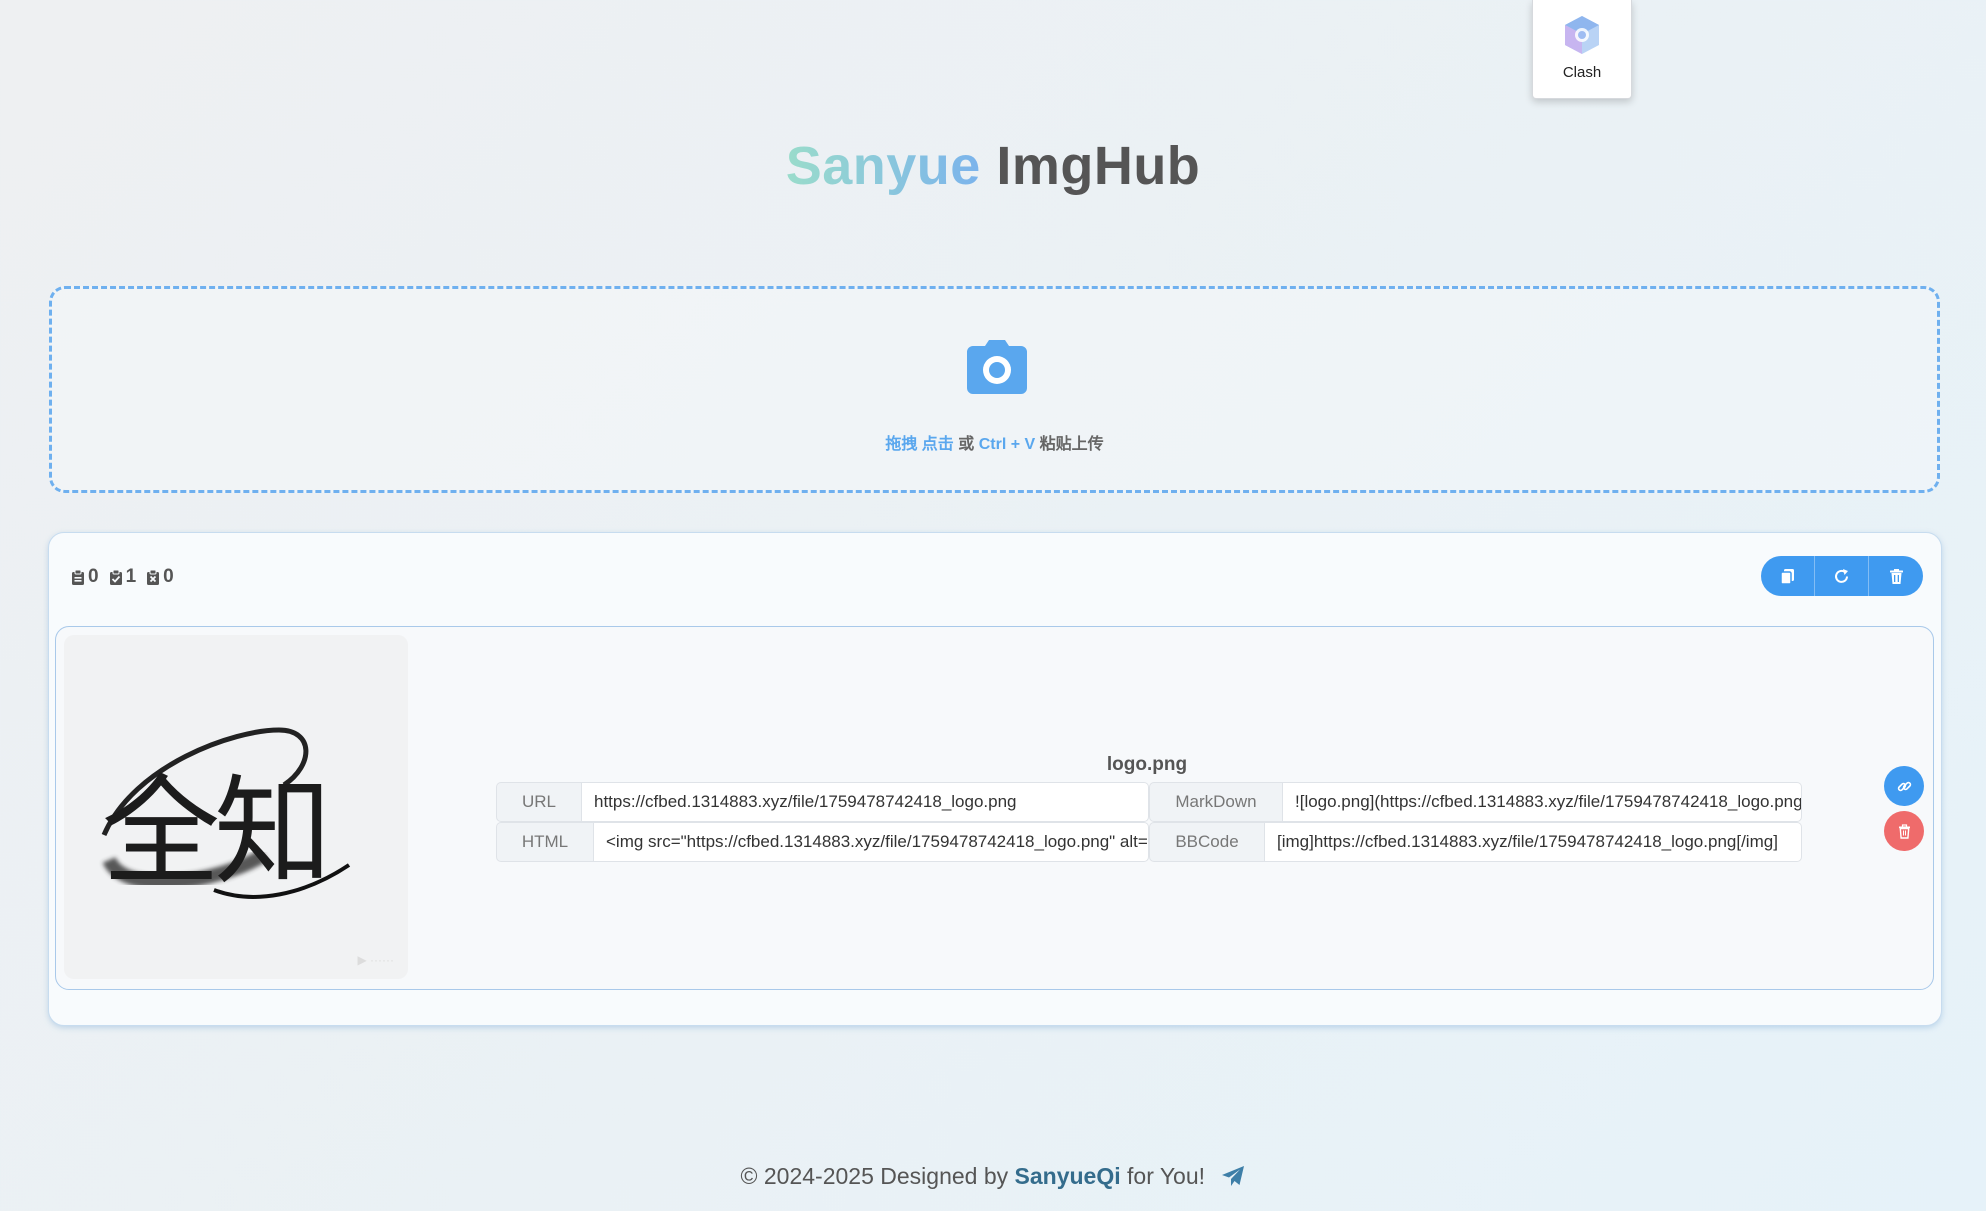 Image resolution: width=1986 pixels, height=1211 pixels. Describe the element at coordinates (1233, 1176) in the screenshot. I see `telegram-send-icon` at that location.